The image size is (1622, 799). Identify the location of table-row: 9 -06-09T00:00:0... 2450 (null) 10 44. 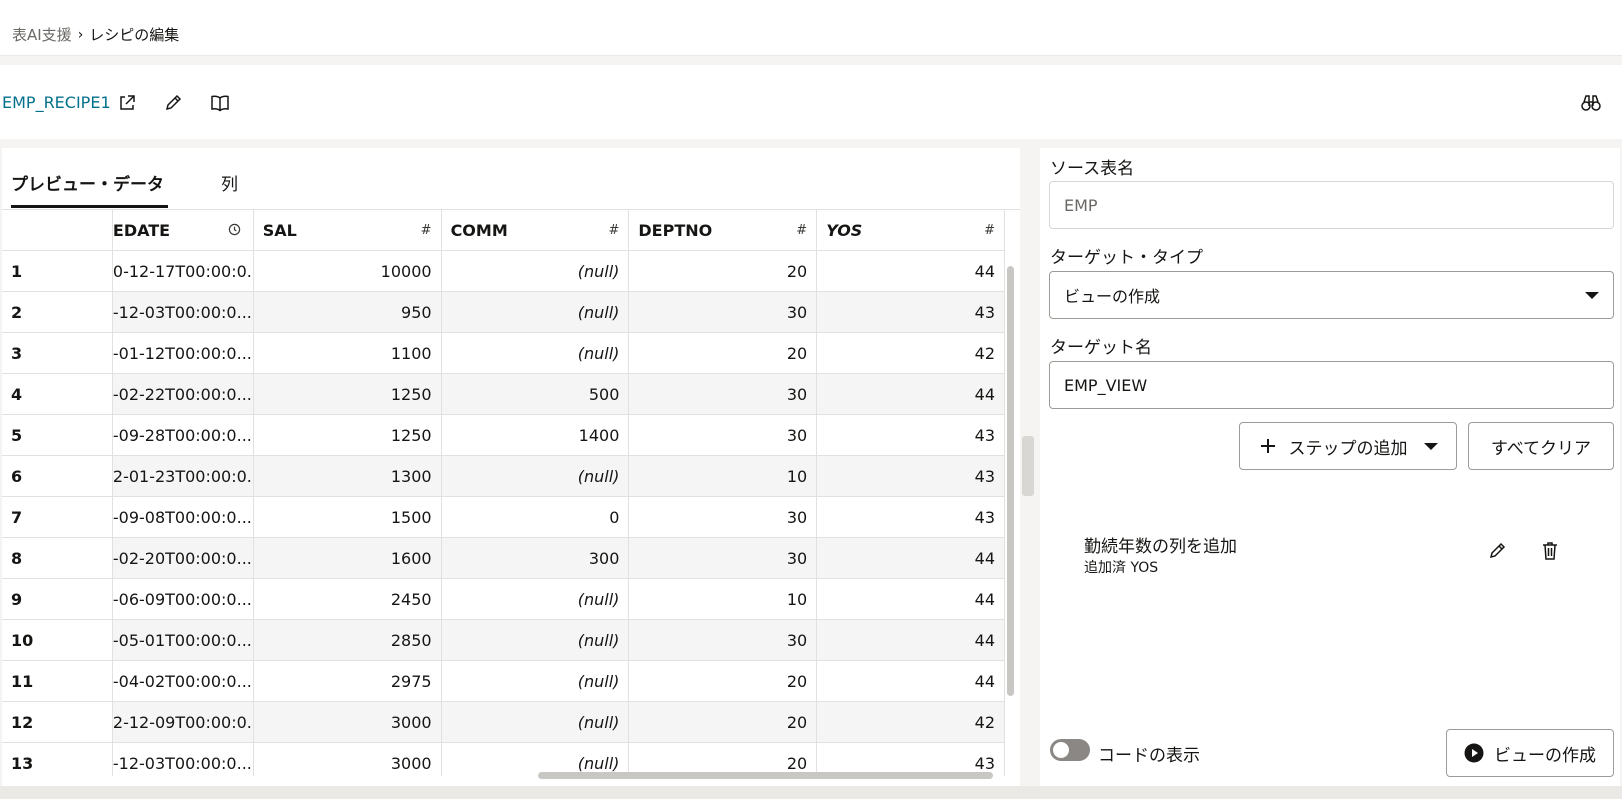
(503, 599).